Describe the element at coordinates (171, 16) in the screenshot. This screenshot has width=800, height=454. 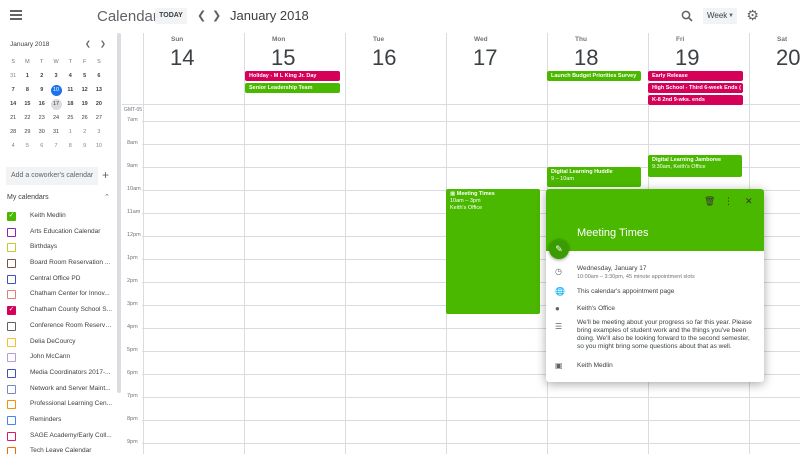
I see `today-button: TODAY` at that location.